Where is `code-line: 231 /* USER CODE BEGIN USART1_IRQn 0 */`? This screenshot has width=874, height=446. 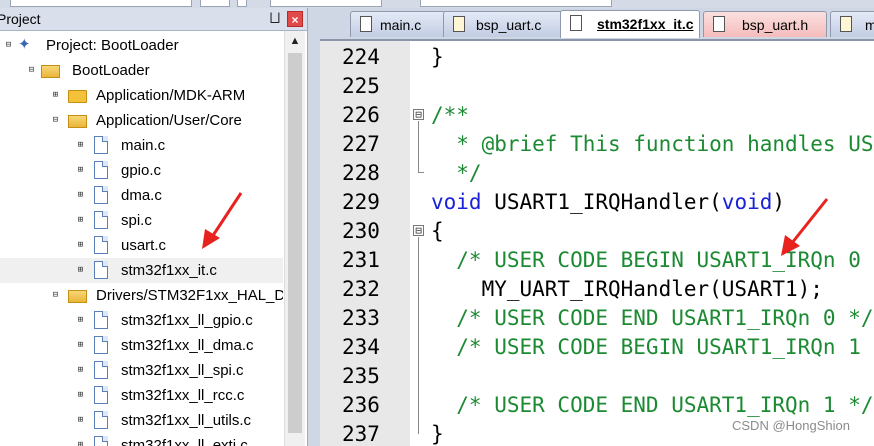
code-line: 231 /* USER CODE BEGIN USART1_IRQn 0 */ is located at coordinates (597, 260).